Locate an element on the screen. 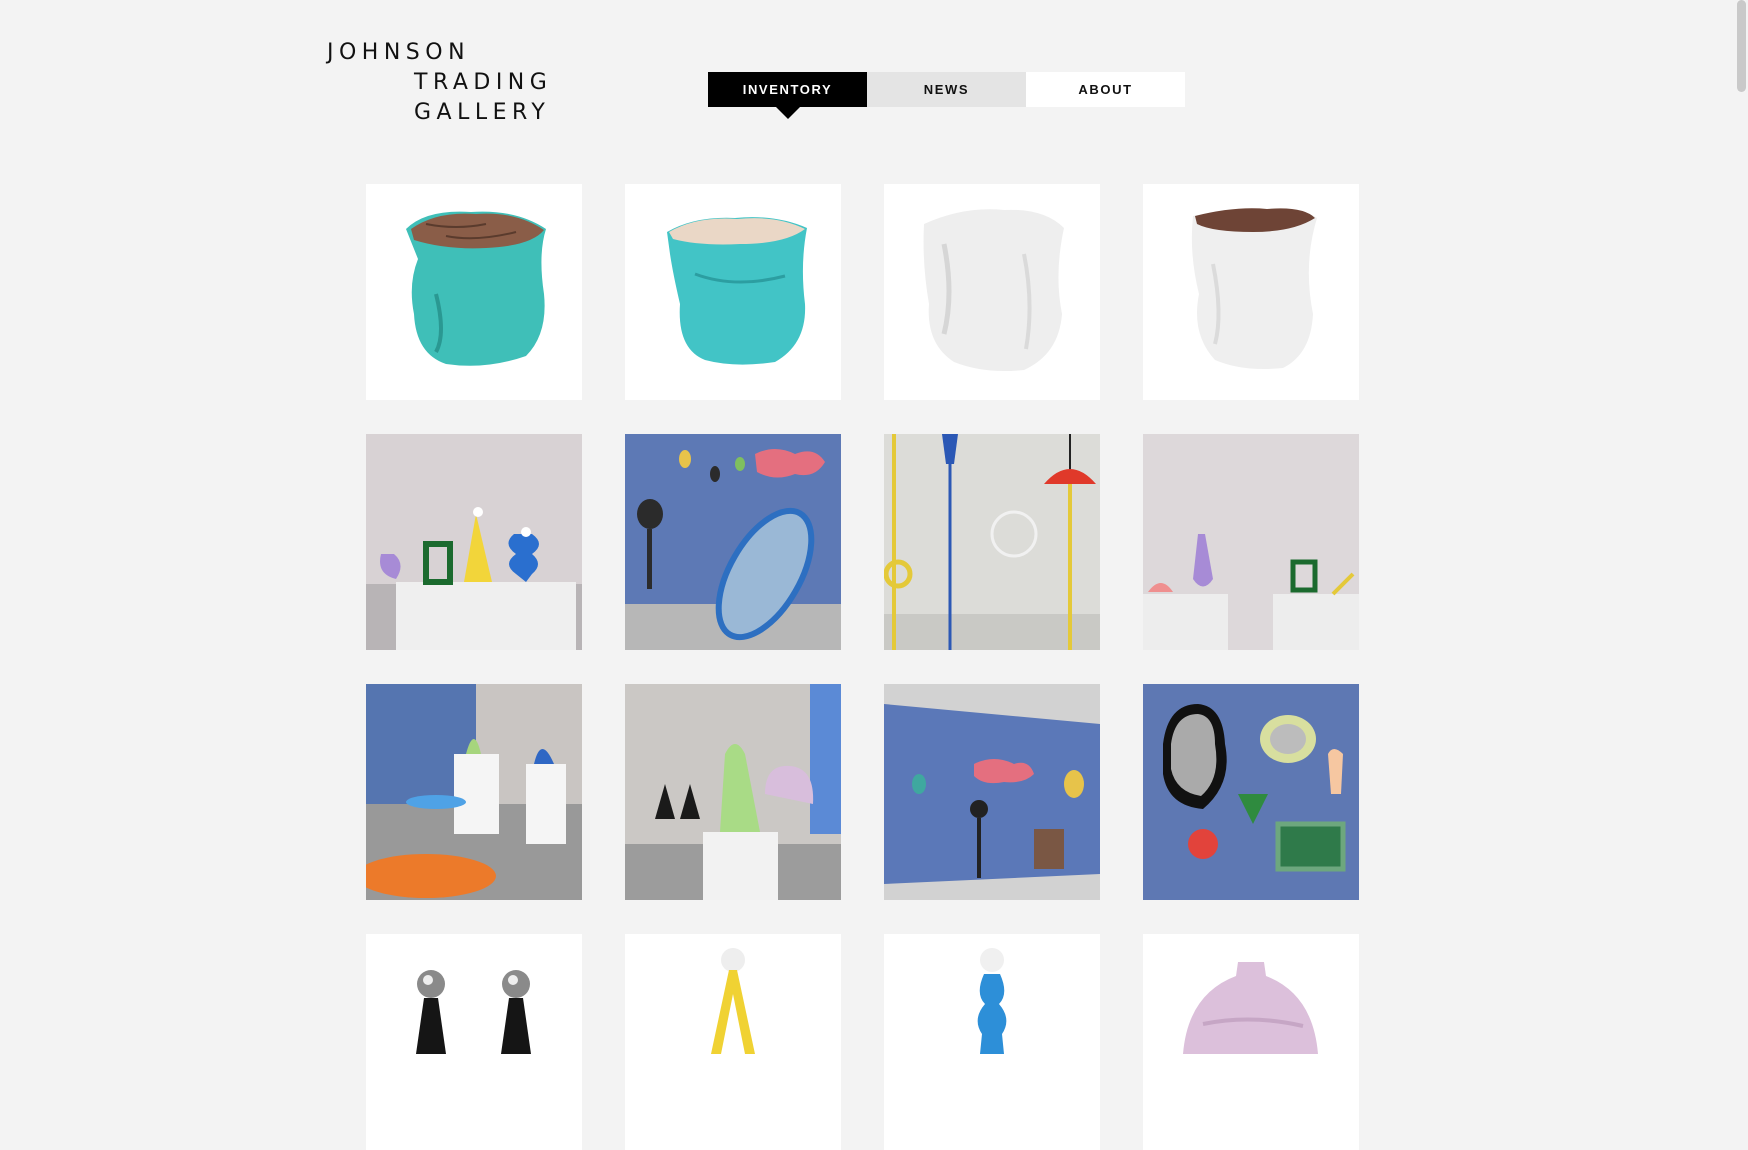  pedestal-lamps-photo is located at coordinates (1251, 542).